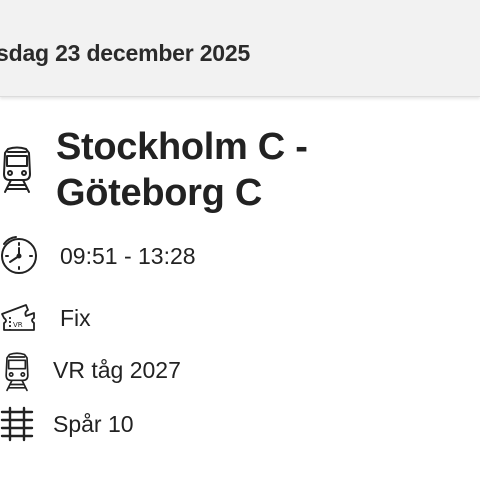 The width and height of the screenshot is (480, 480). I want to click on clock-icon, so click(20, 255).